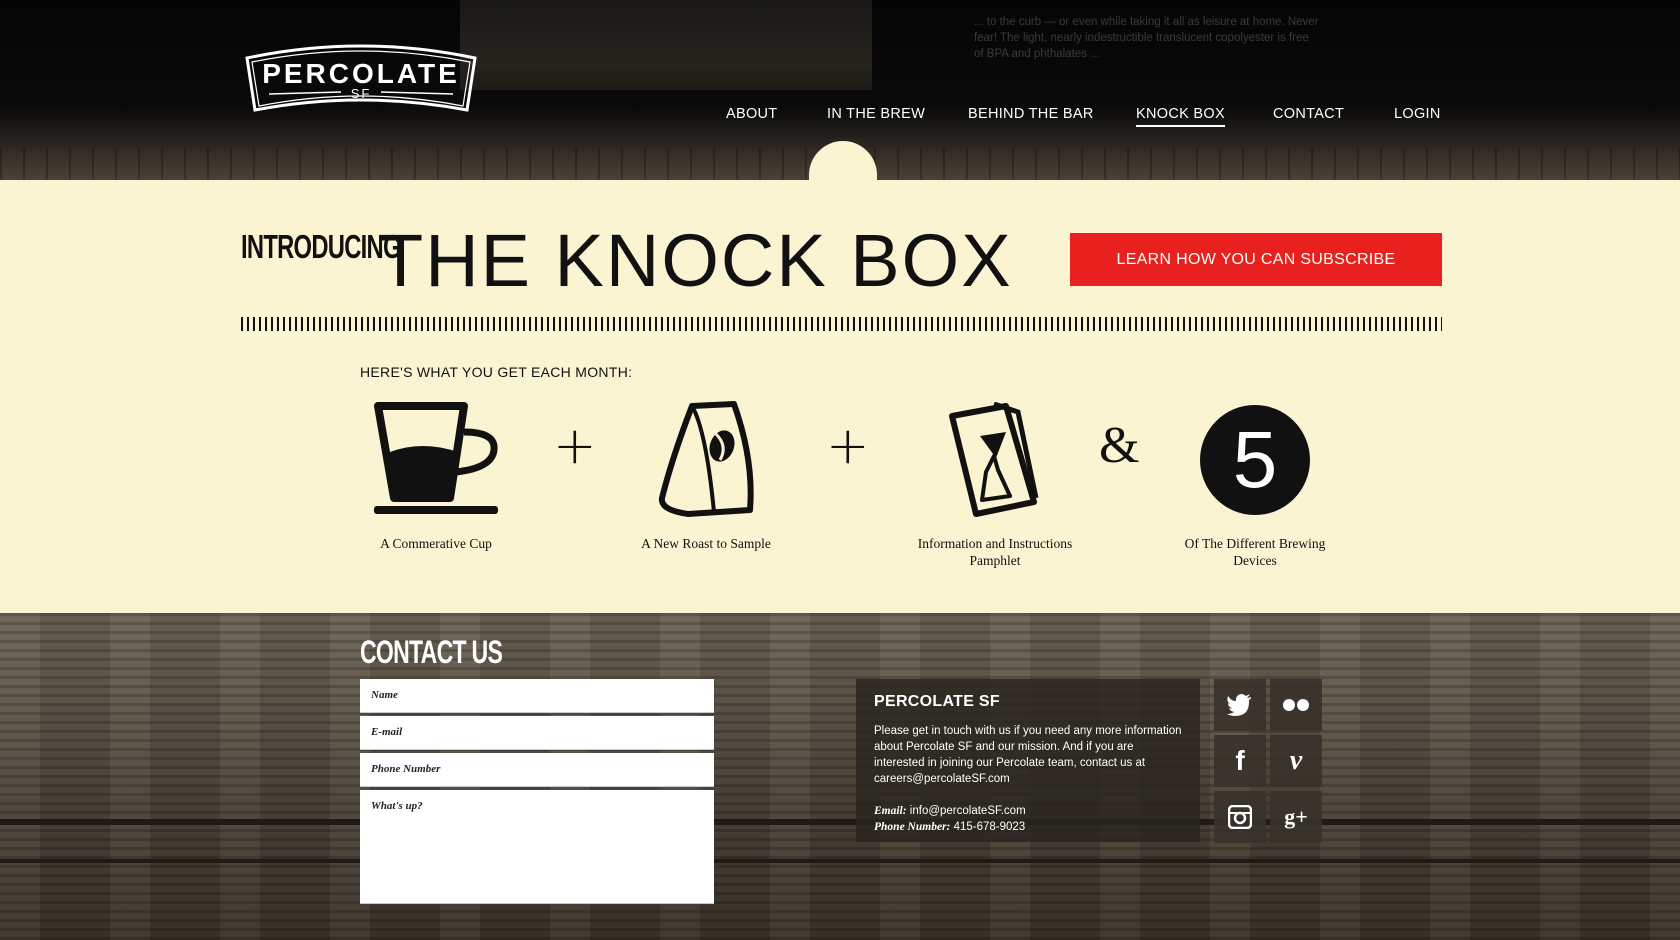  What do you see at coordinates (1240, 817) in the screenshot?
I see `instagram-icon` at bounding box center [1240, 817].